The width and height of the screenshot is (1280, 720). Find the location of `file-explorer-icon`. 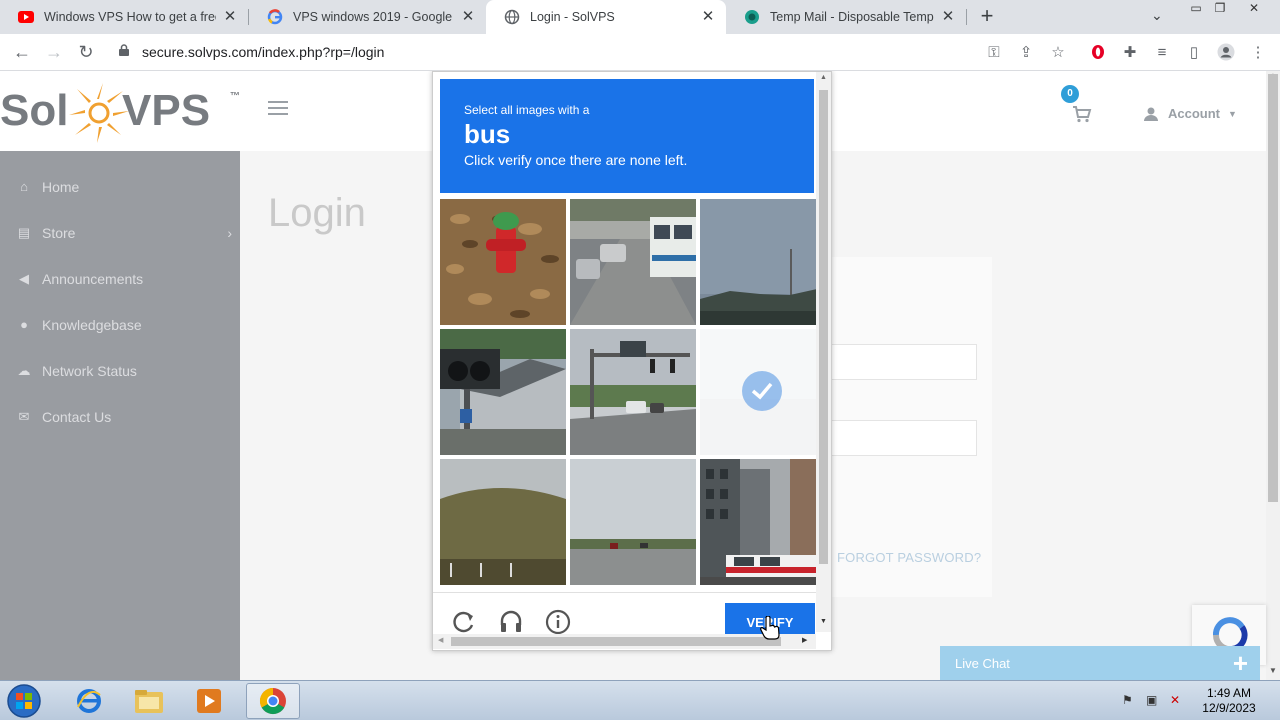

file-explorer-icon is located at coordinates (149, 701).